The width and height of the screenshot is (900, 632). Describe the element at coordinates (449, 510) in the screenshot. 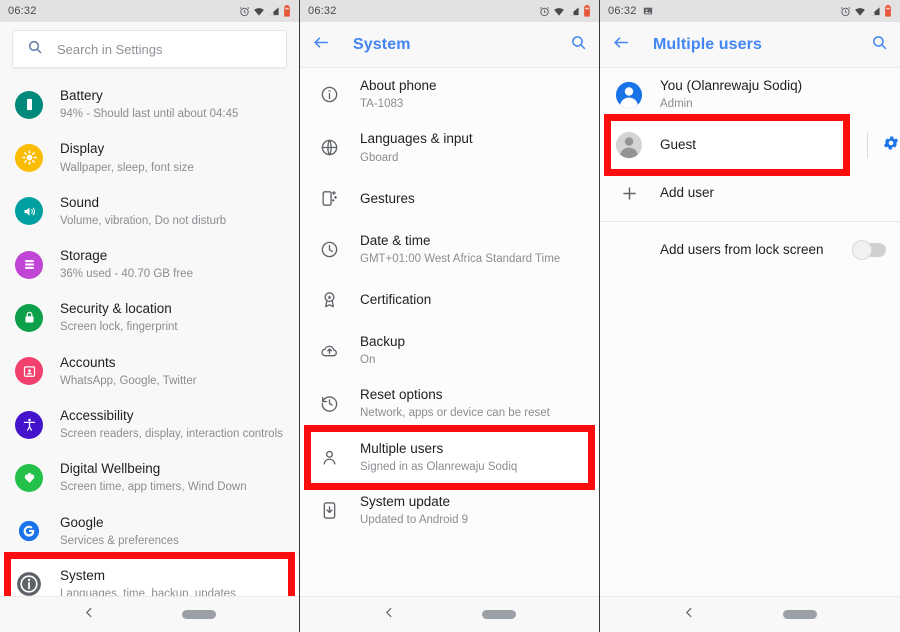

I see `list-item: System update Updated to Android 9` at that location.